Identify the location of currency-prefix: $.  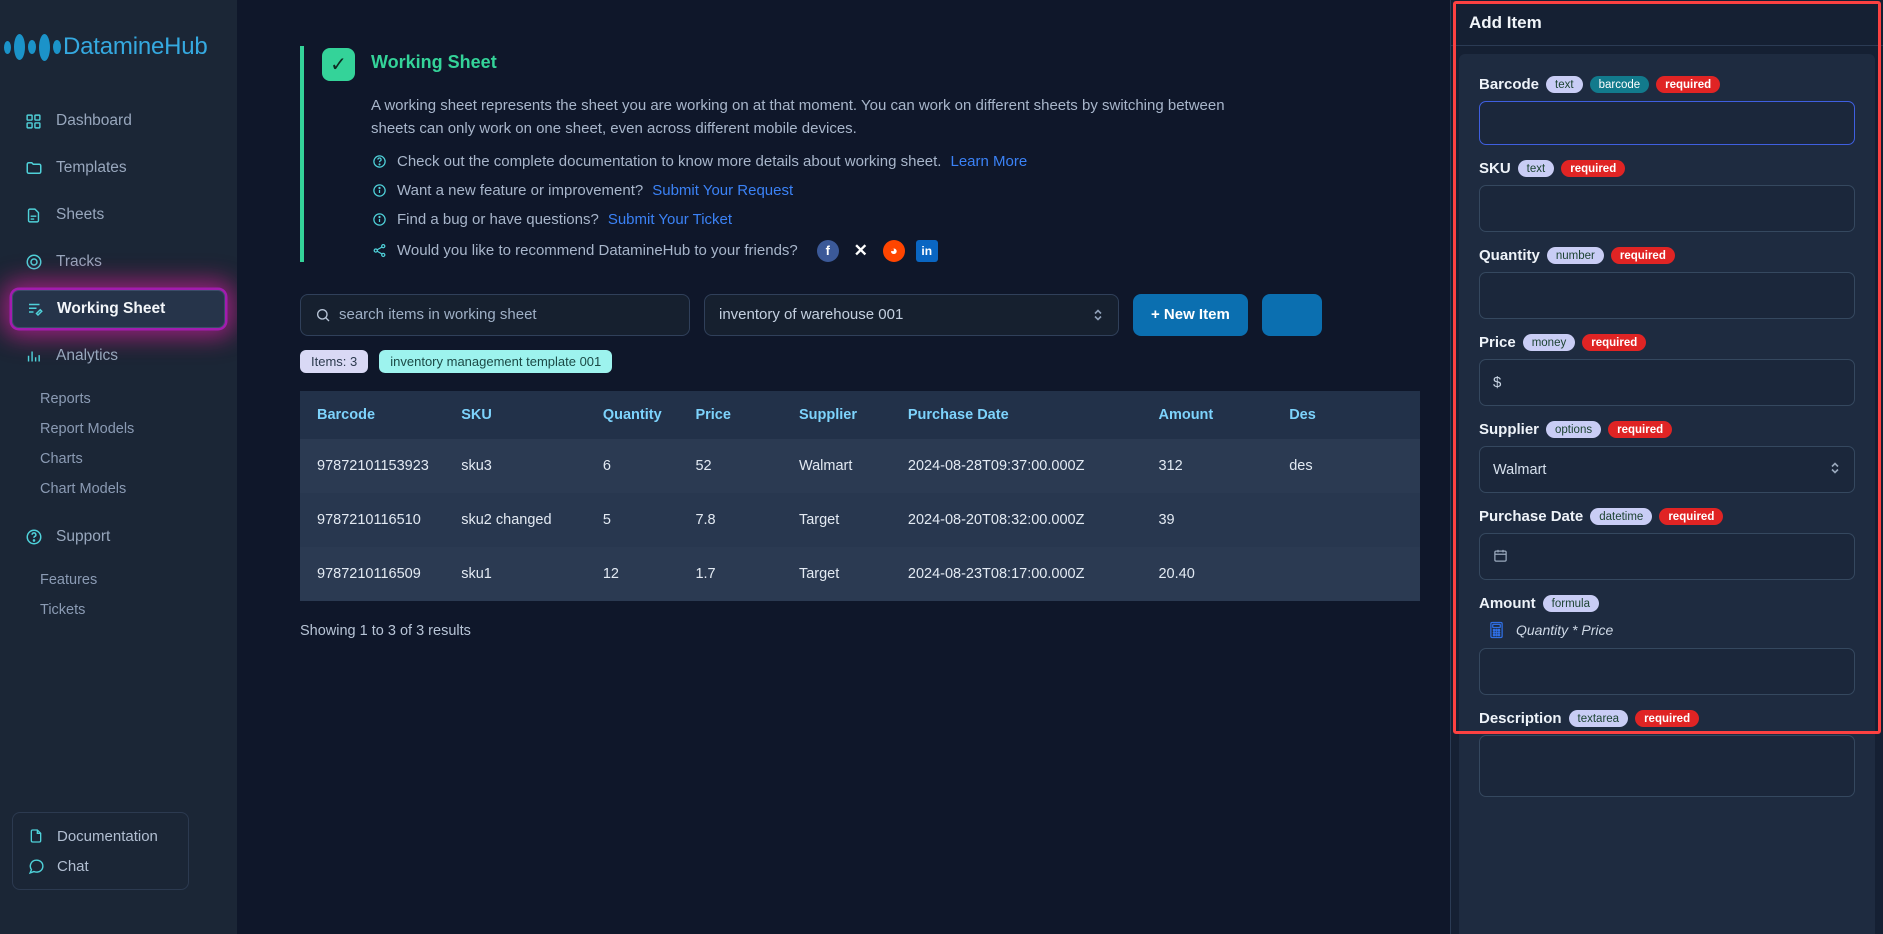
(1497, 382).